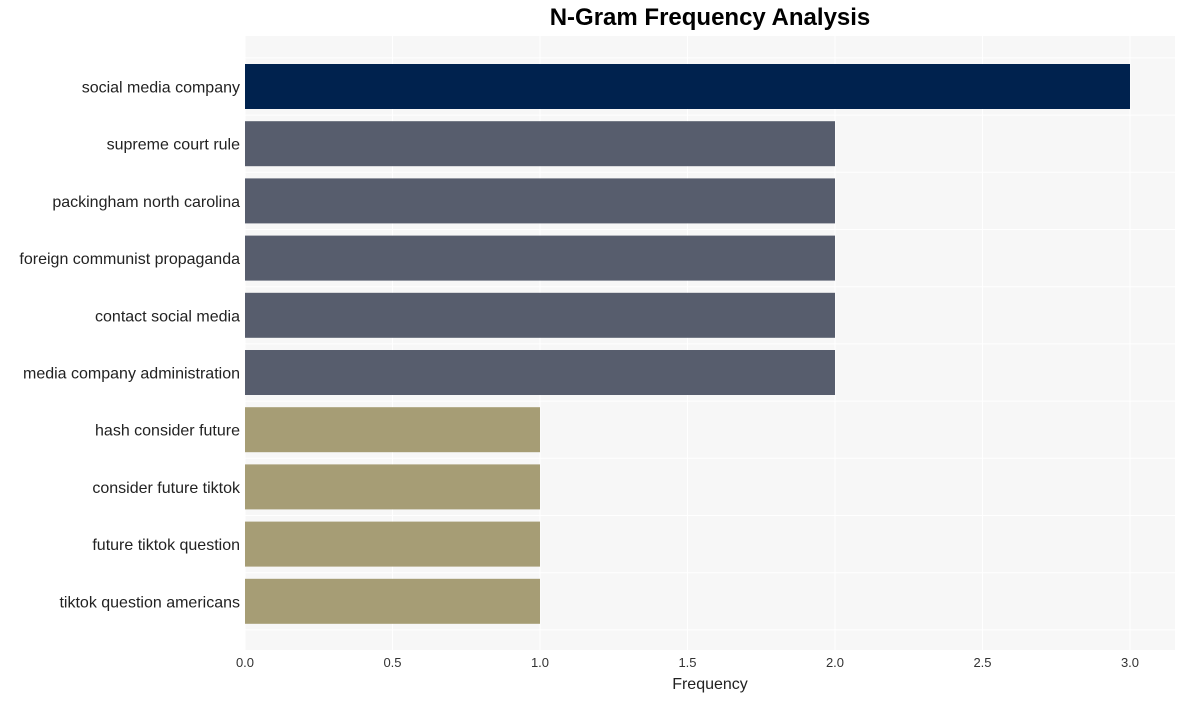  What do you see at coordinates (166, 488) in the screenshot?
I see `y-tick-label: consider future tiktok` at bounding box center [166, 488].